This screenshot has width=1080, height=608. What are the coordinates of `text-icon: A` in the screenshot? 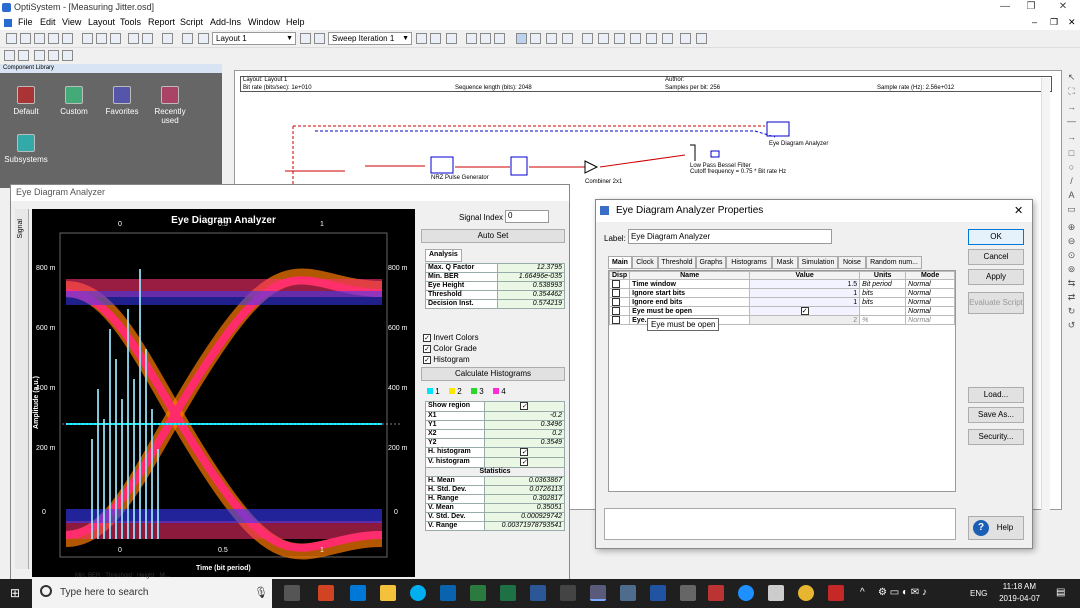 It's located at (1071, 195).